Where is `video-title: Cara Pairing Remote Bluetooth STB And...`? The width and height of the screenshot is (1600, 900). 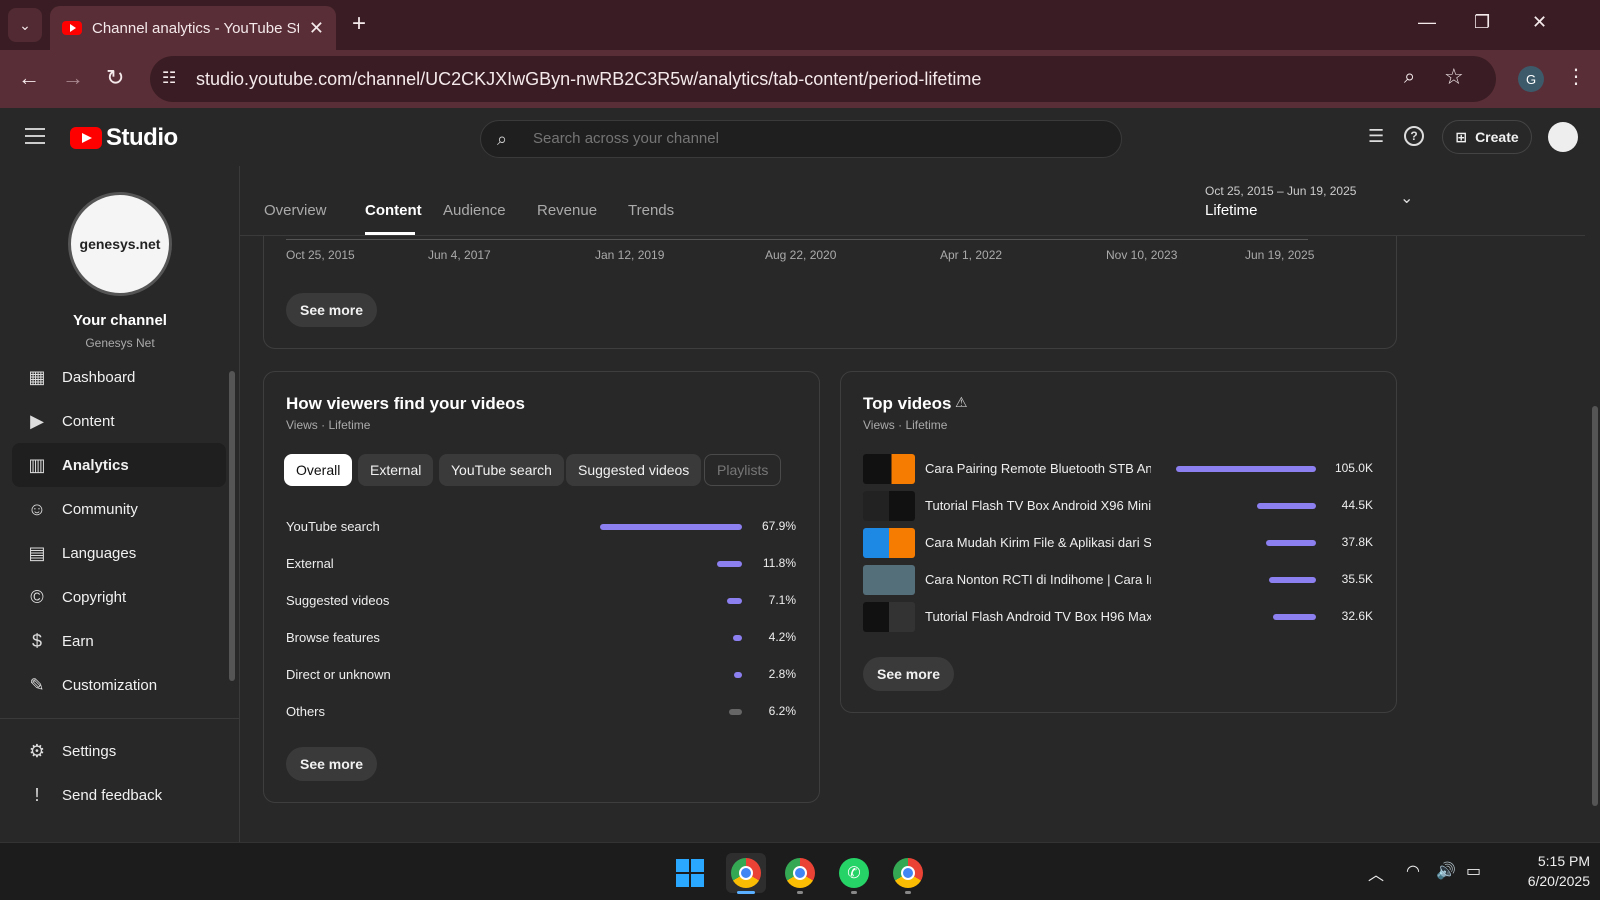 video-title: Cara Pairing Remote Bluetooth STB And... is located at coordinates (1038, 468).